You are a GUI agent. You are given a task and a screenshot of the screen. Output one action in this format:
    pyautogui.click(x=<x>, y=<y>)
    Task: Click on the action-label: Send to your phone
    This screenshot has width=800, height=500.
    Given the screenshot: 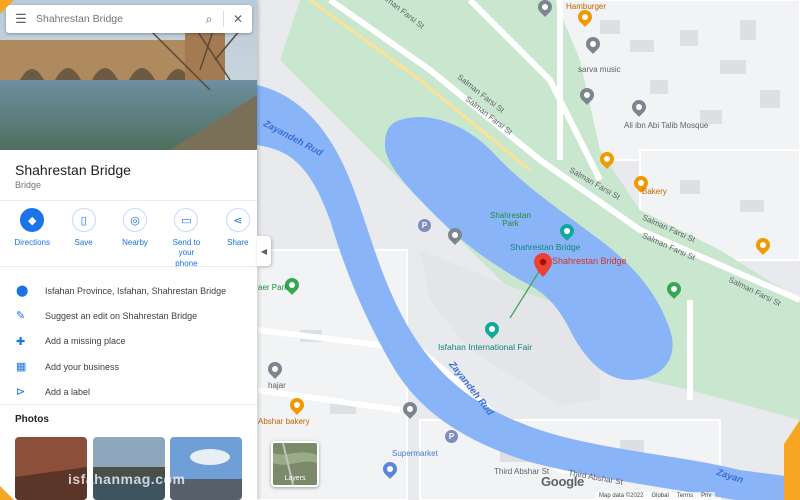 What is the action you would take?
    pyautogui.click(x=186, y=253)
    